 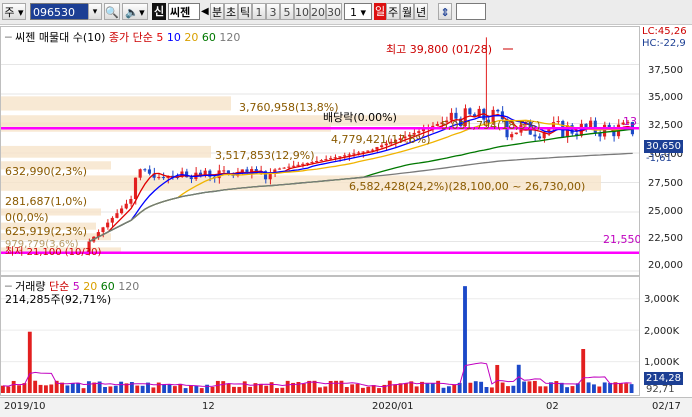 I want to click on y-tick: 37,500, so click(x=665, y=70).